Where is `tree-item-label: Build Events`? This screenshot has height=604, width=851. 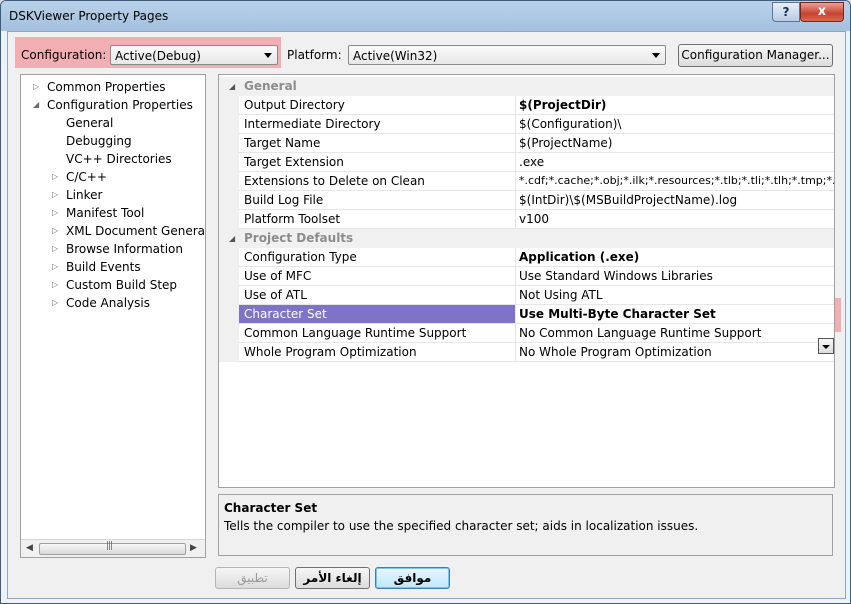
tree-item-label: Build Events is located at coordinates (103, 267).